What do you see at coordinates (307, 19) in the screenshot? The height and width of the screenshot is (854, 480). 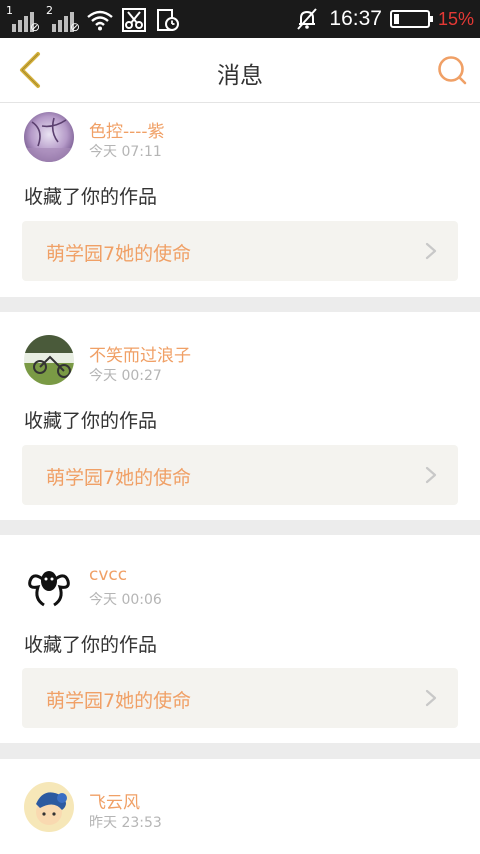 I see `mute-bell-icon` at bounding box center [307, 19].